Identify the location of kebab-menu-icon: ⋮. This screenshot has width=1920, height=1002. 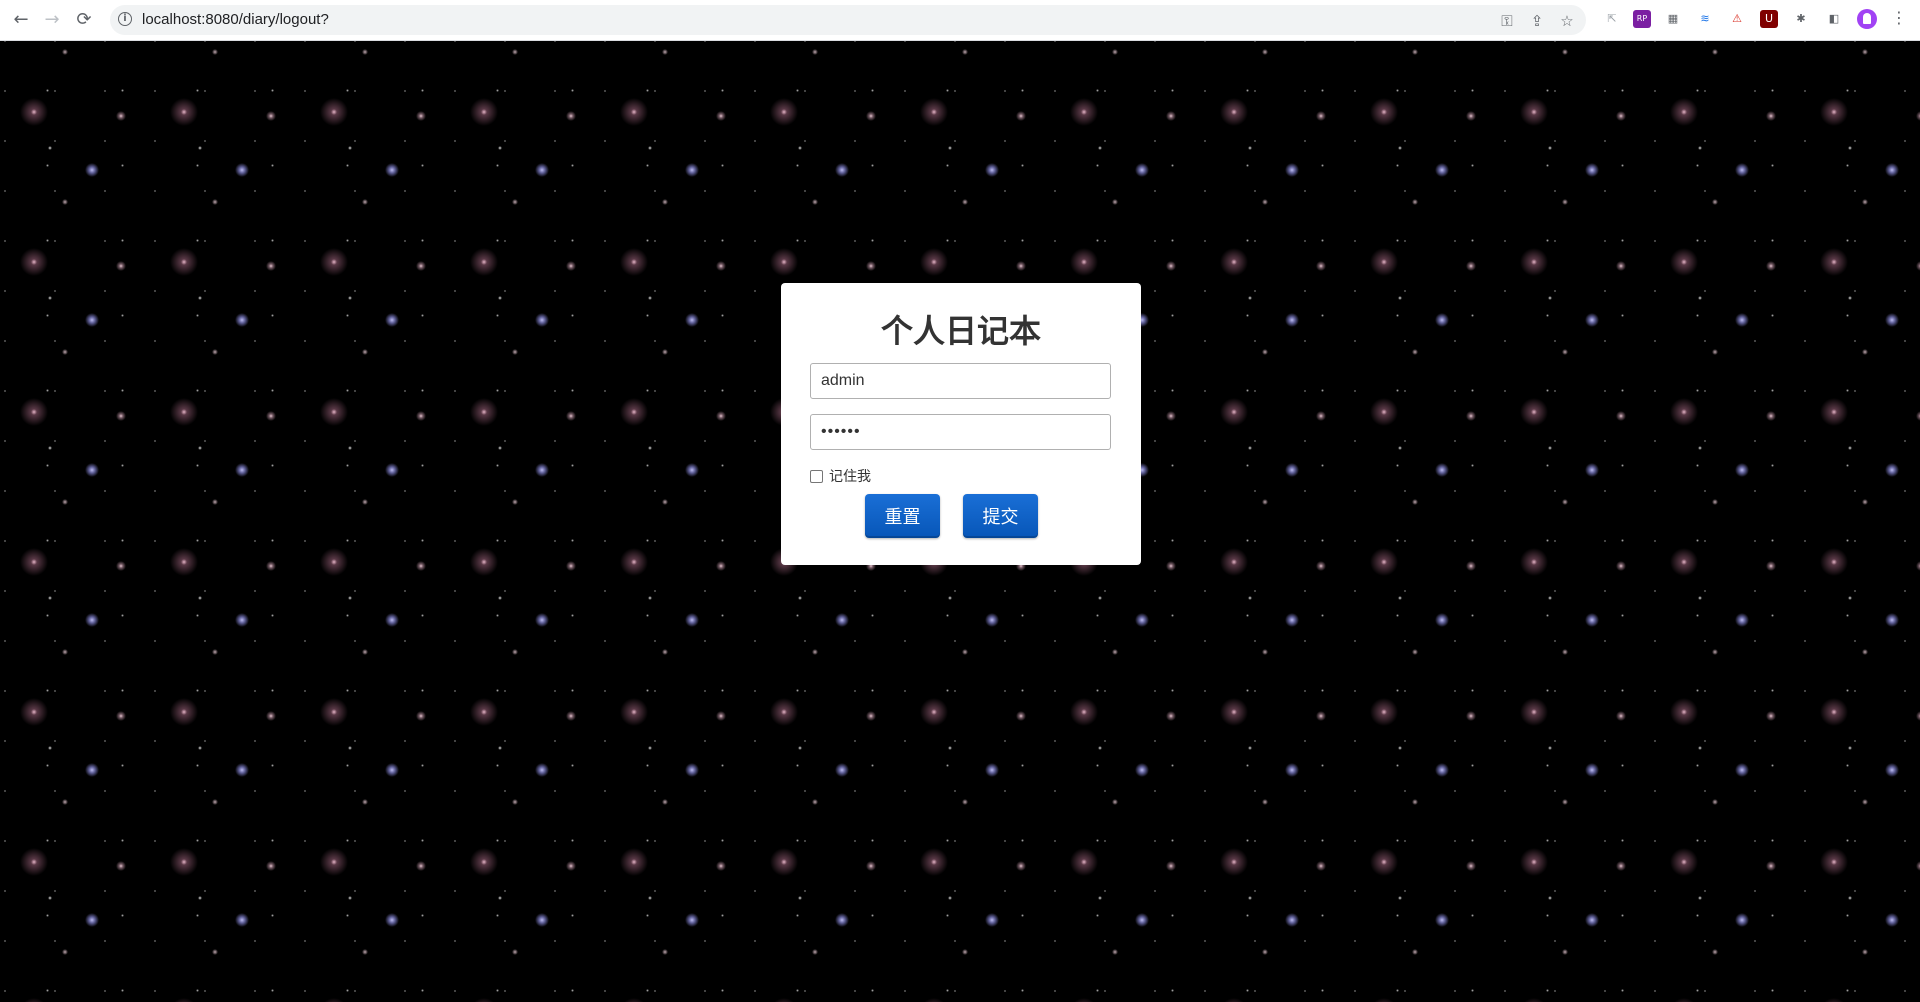
(1899, 18).